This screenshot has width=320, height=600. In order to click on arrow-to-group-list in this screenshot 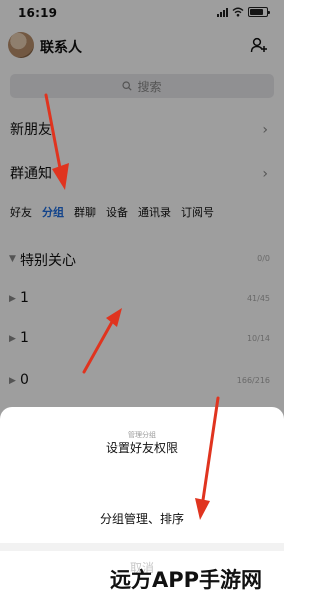, I will do `click(102, 341)`.